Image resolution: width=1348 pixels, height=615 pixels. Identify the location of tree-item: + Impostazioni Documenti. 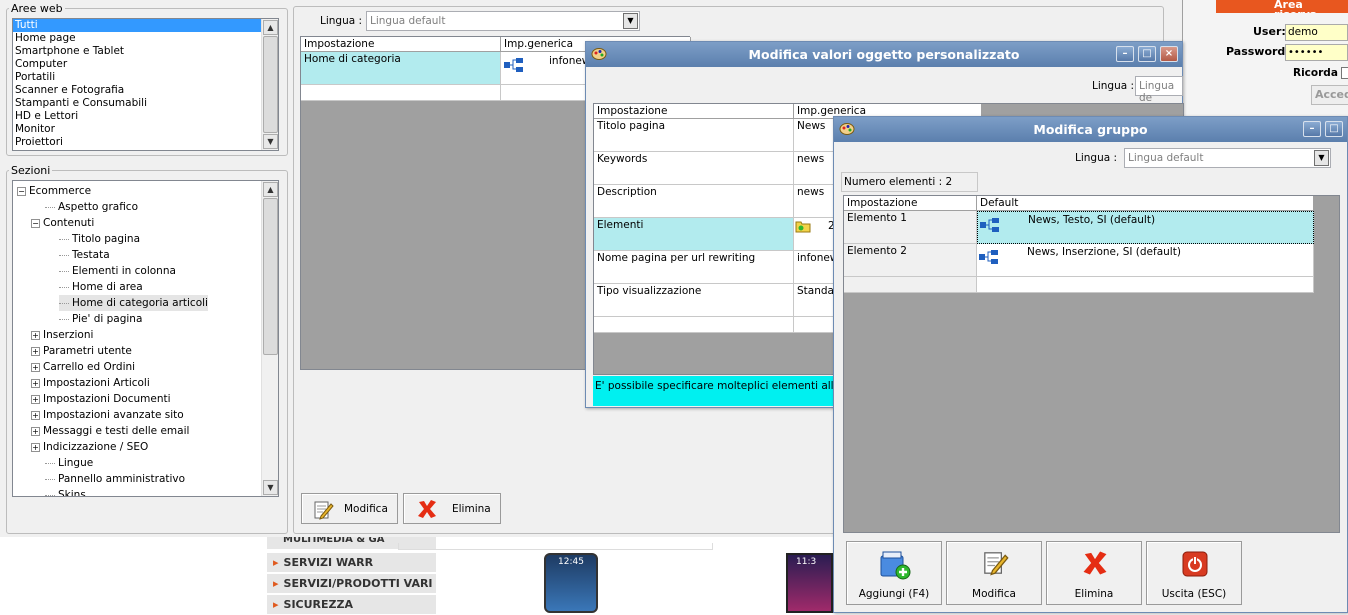
(101, 399).